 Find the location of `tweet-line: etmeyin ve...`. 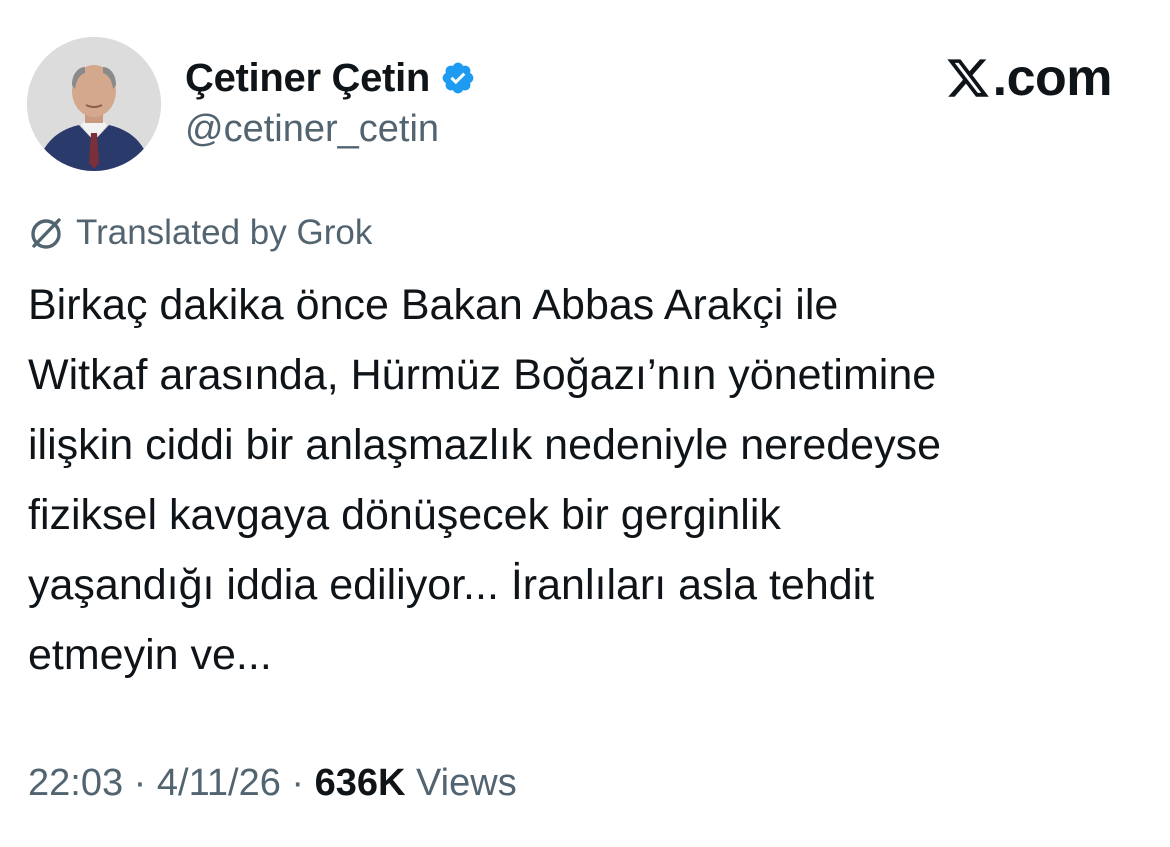

tweet-line: etmeyin ve... is located at coordinates (150, 655).